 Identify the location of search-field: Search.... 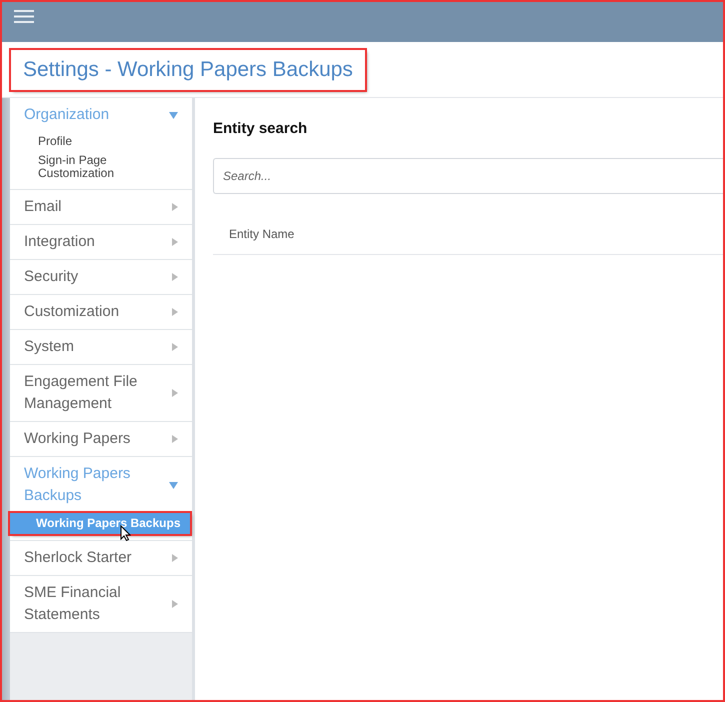
(468, 176).